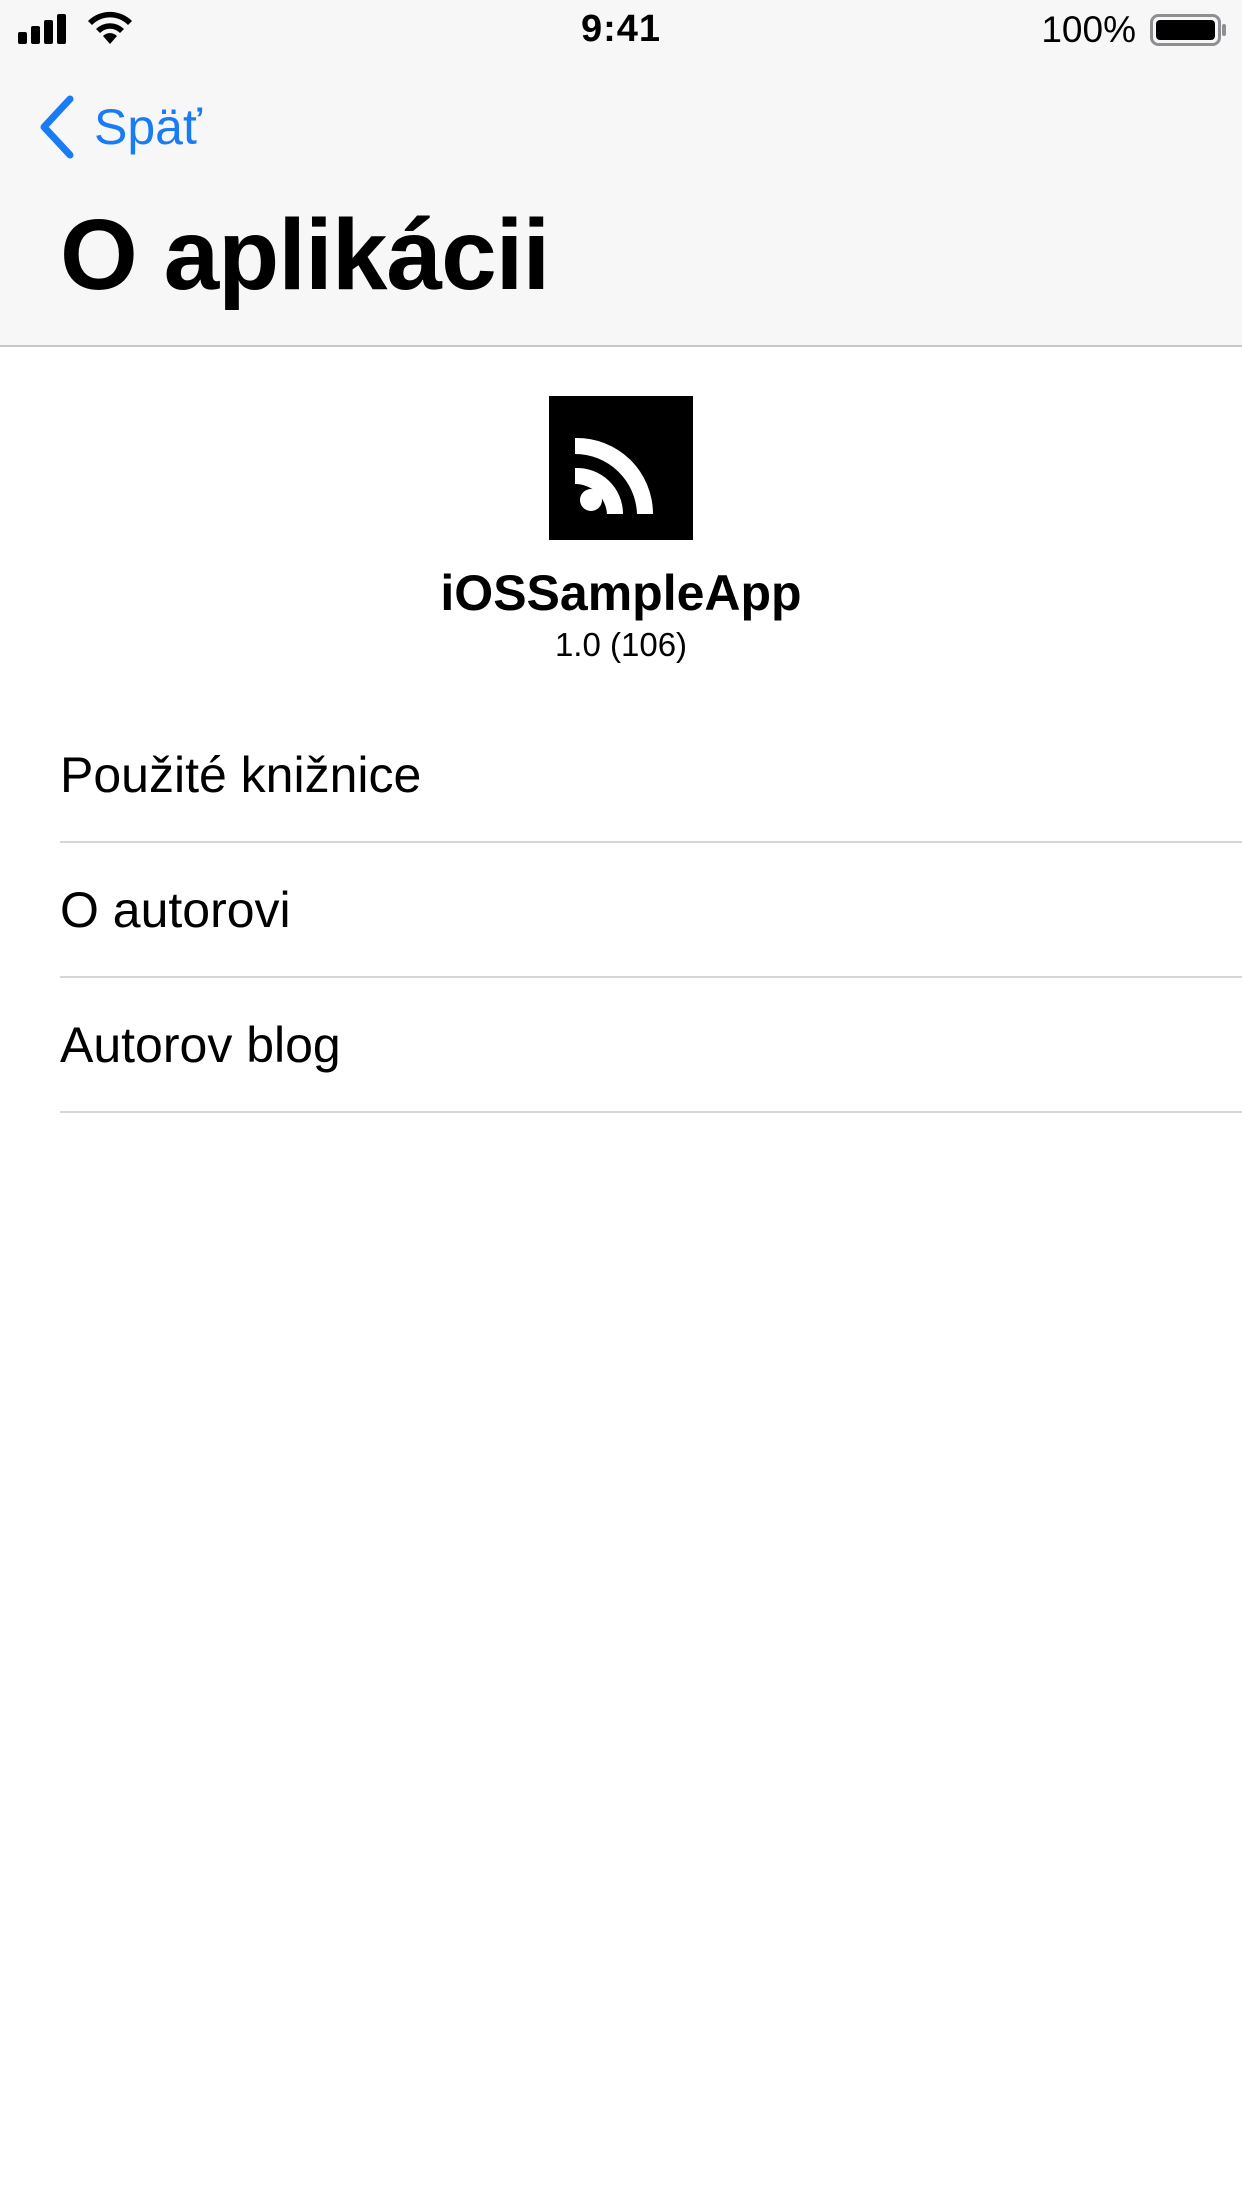  What do you see at coordinates (621, 30) in the screenshot?
I see `status-bar: 9:41 100%` at bounding box center [621, 30].